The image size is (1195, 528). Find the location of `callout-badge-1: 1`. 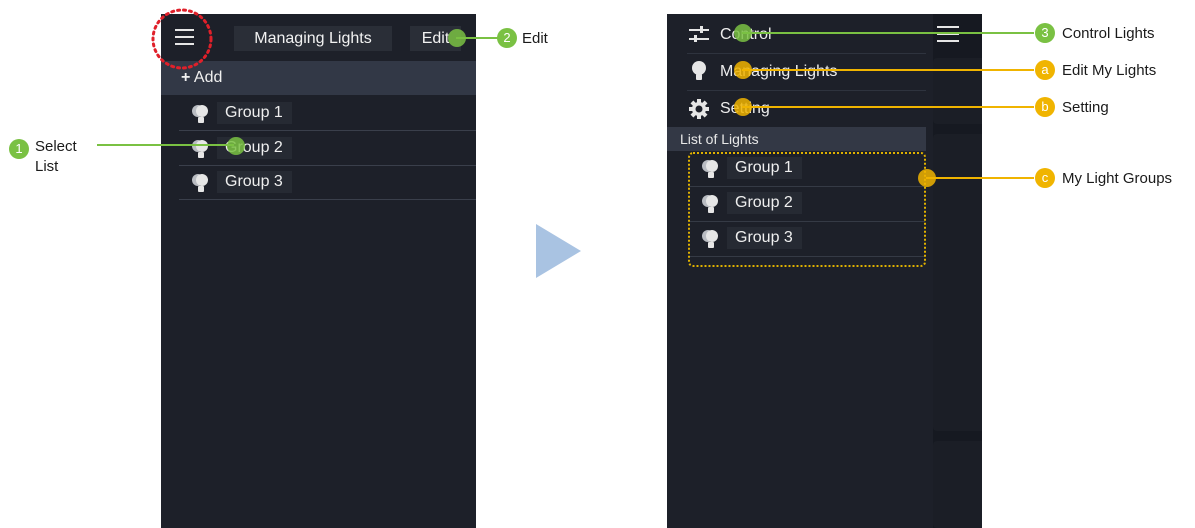

callout-badge-1: 1 is located at coordinates (19, 149).